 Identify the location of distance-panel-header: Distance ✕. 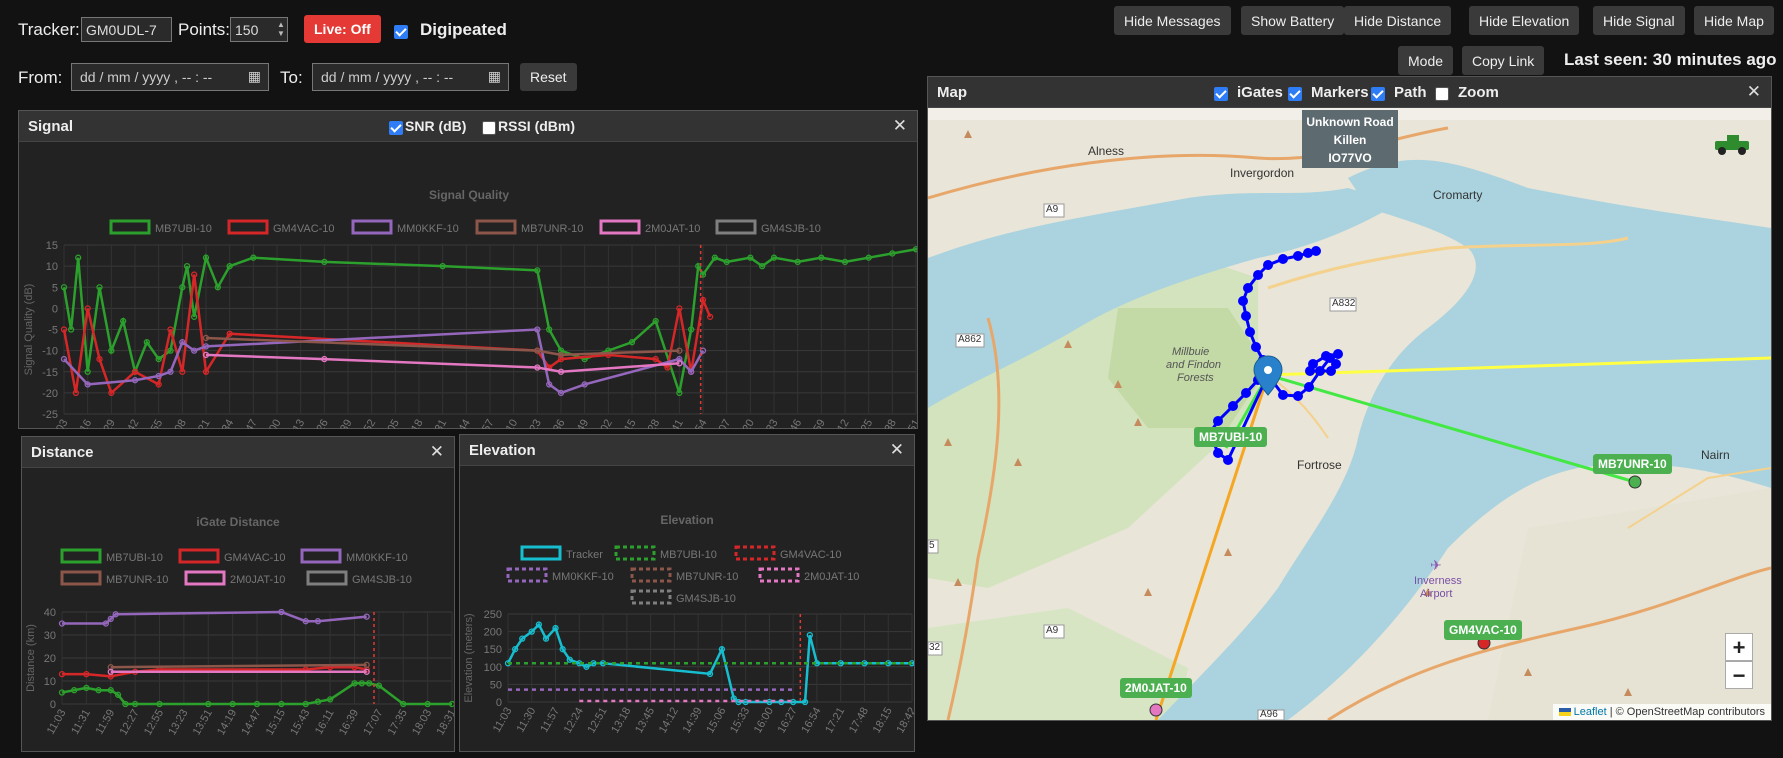
(238, 452).